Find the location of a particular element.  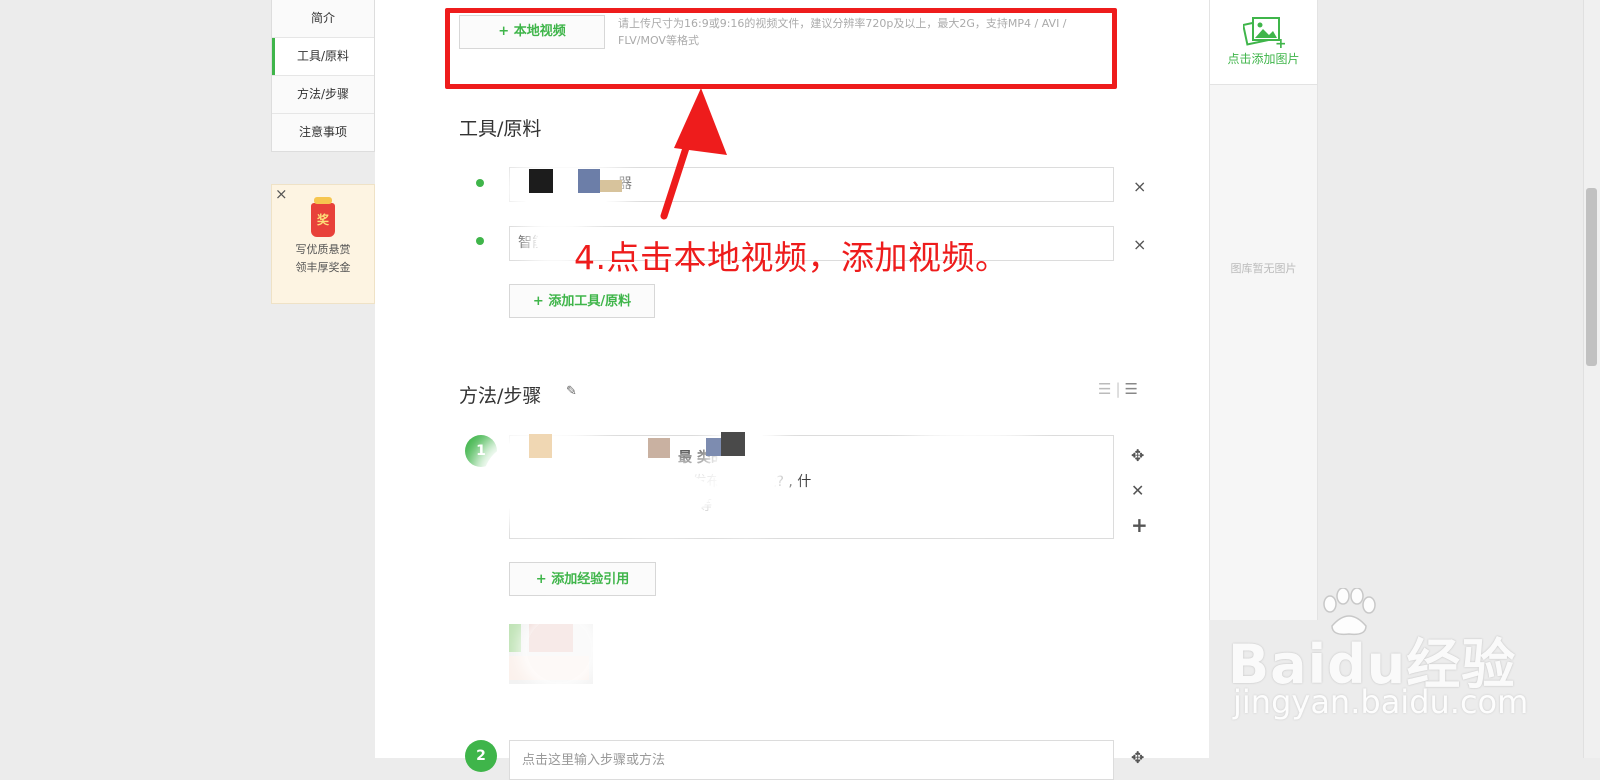

reward-badge: 奖 is located at coordinates (322, 220).